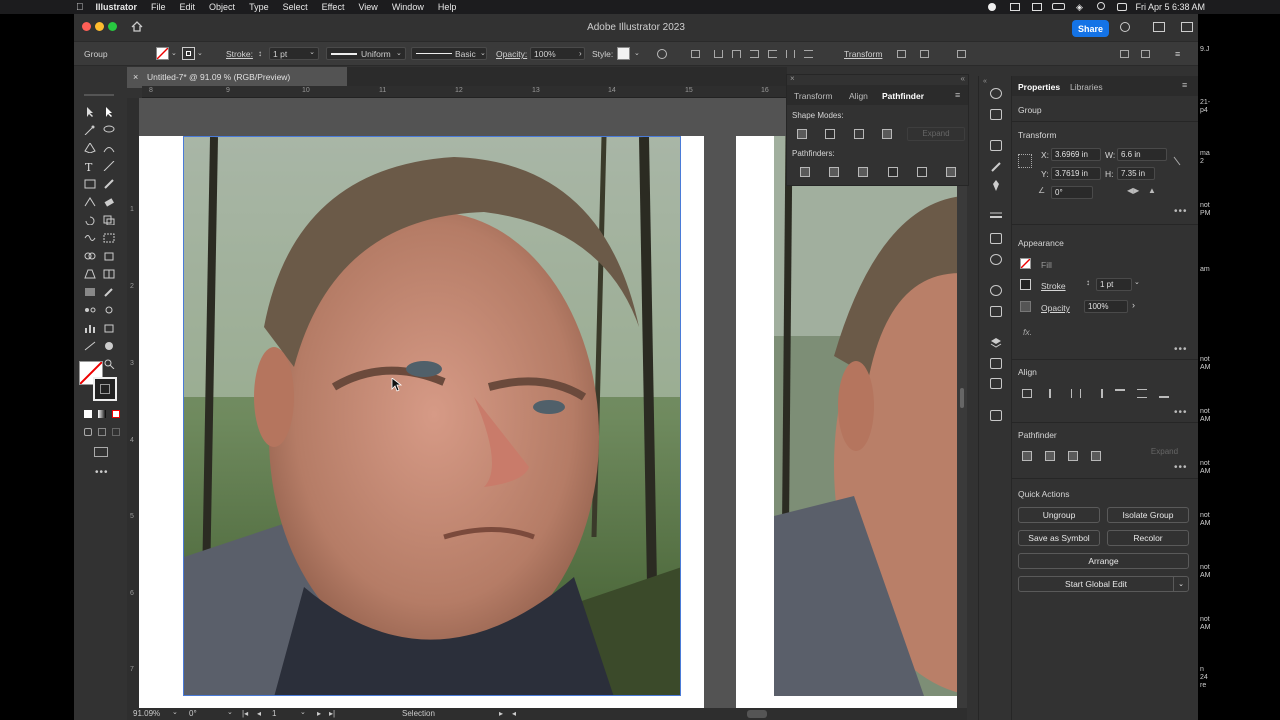 The height and width of the screenshot is (720, 1280). Describe the element at coordinates (903, 96) in the screenshot. I see `tab-pathfinder: Pathfinder` at that location.